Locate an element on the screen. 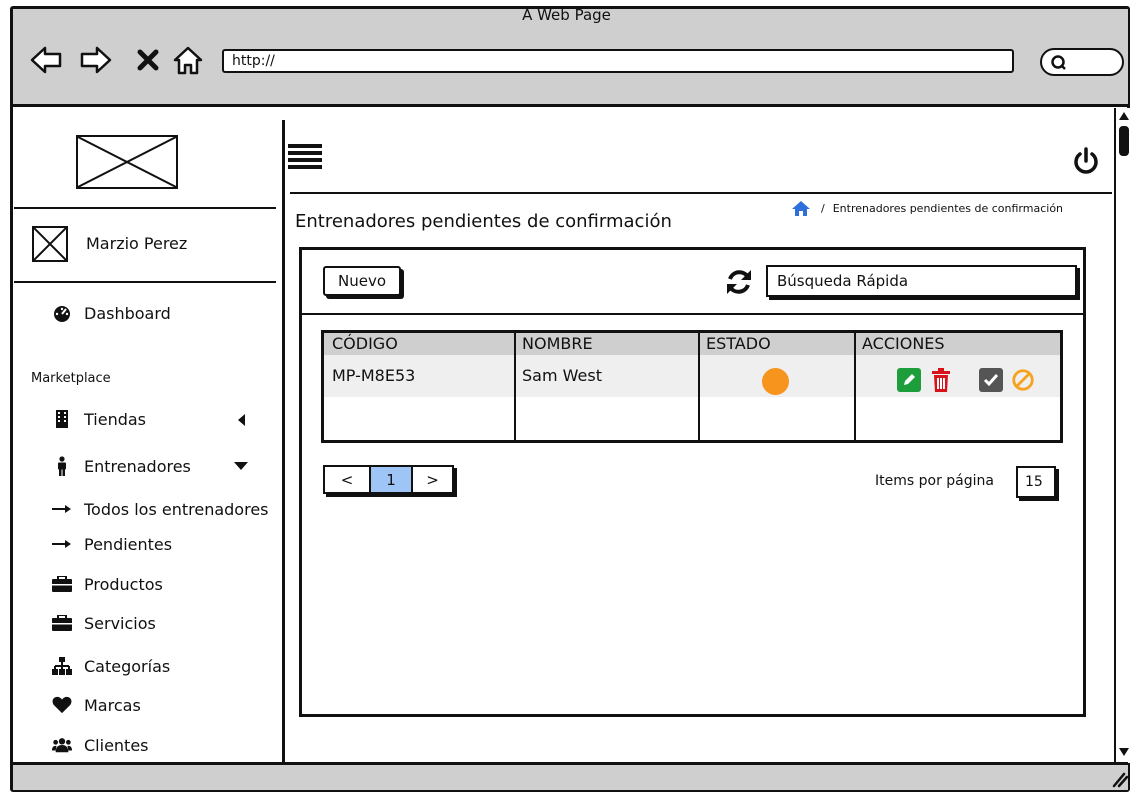 This screenshot has width=1133, height=796. window-title: A Web Page is located at coordinates (566, 15).